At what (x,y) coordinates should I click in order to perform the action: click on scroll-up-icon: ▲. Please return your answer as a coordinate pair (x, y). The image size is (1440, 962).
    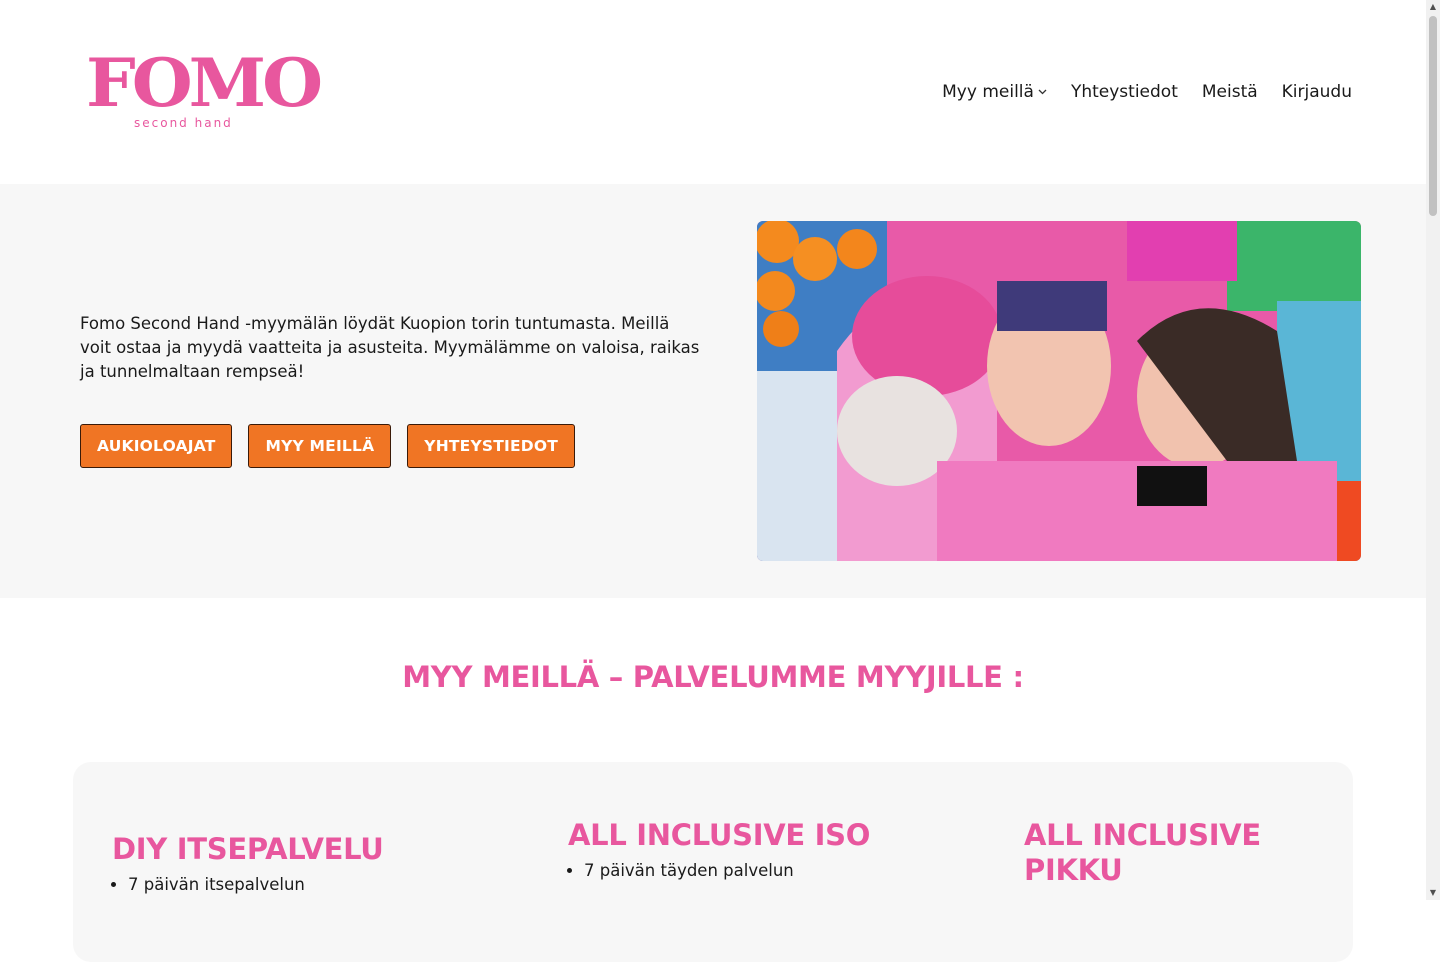
    Looking at the image, I should click on (1433, 7).